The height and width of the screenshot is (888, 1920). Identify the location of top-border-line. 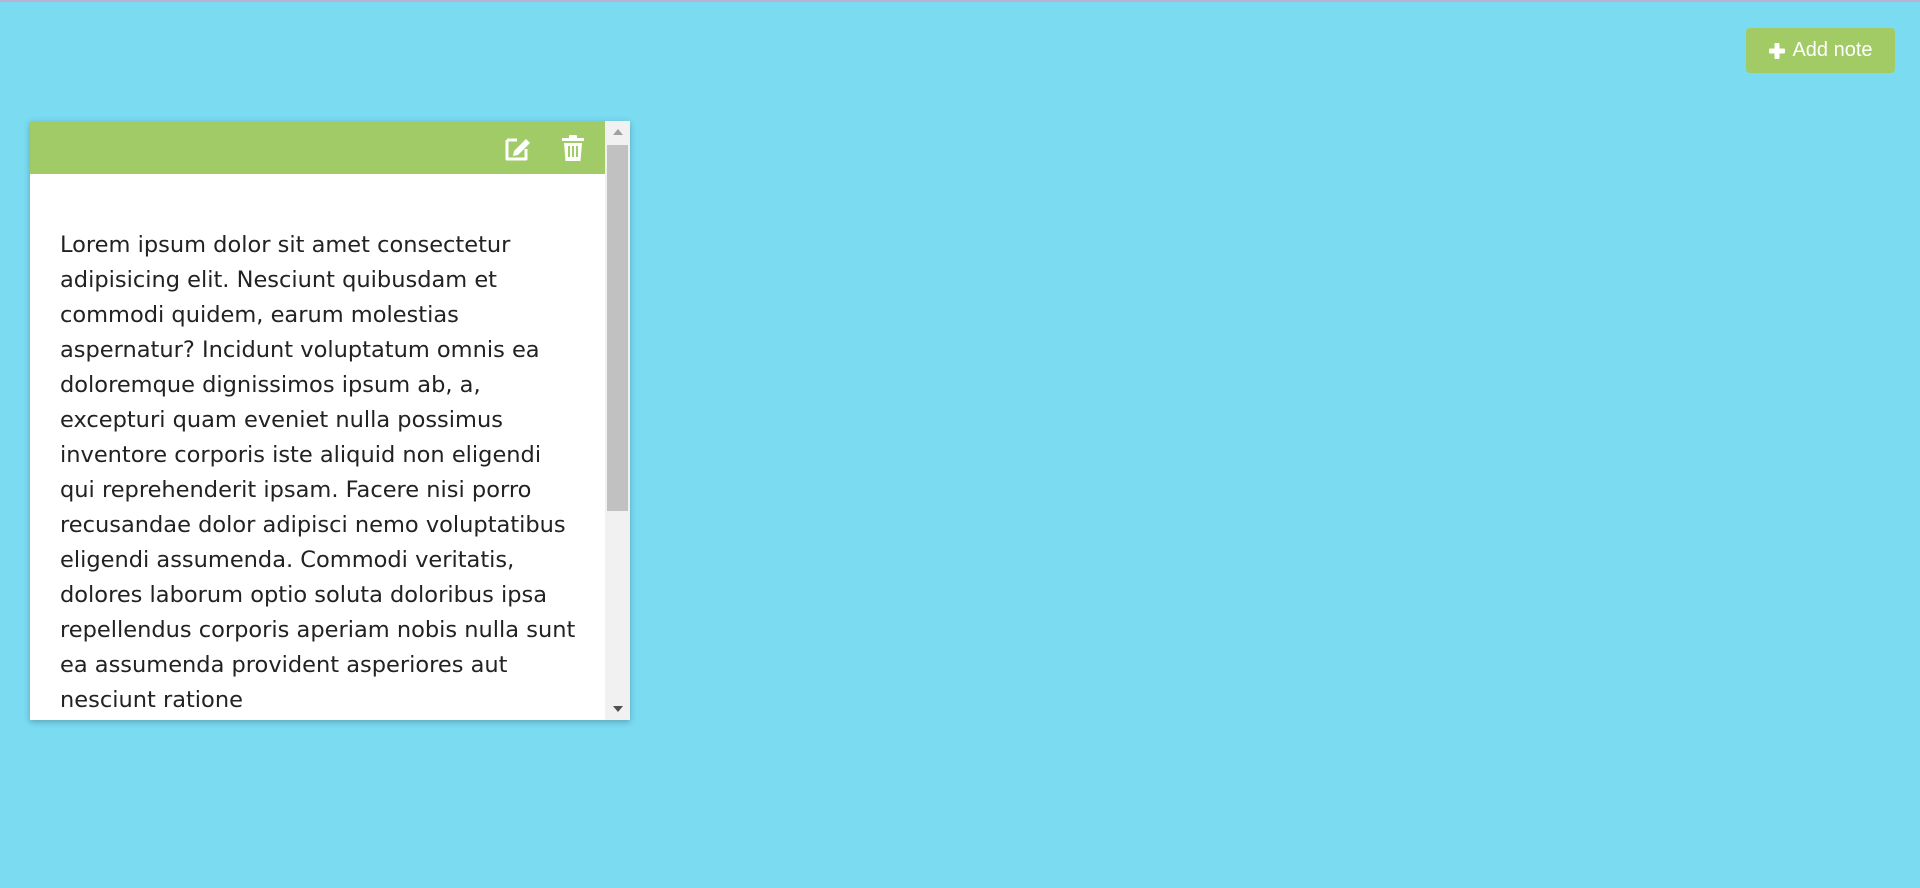
(960, 1).